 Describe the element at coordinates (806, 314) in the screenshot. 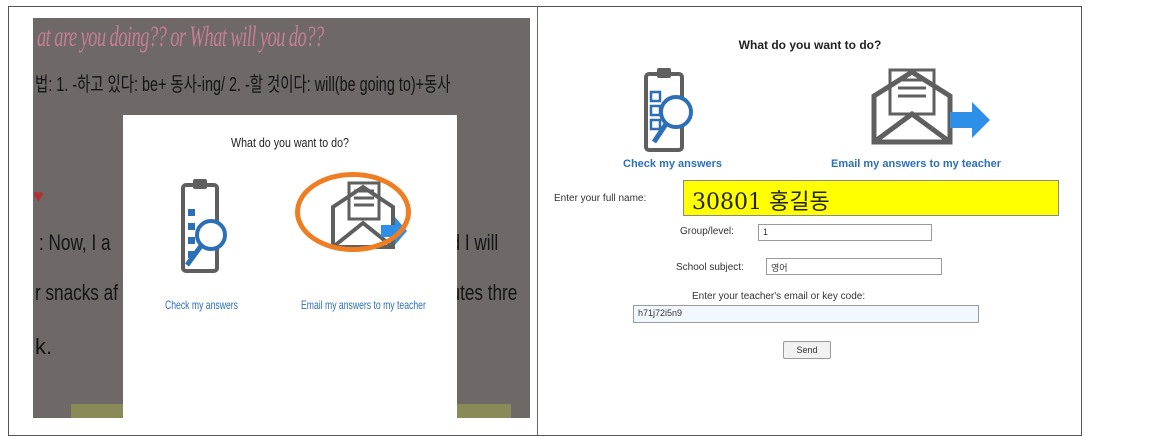

I see `teacher-email-field: h71j72i5n9` at that location.